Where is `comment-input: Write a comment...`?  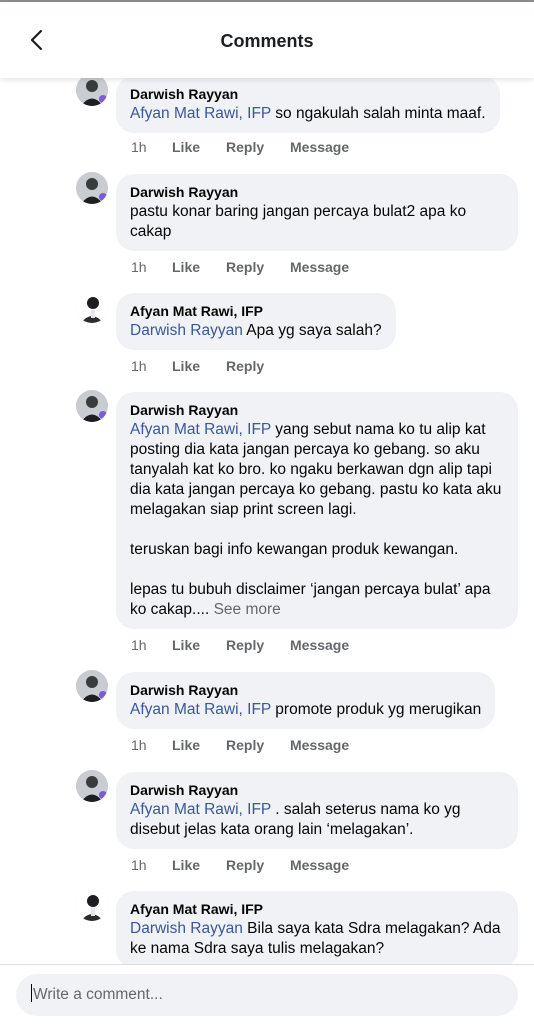
comment-input: Write a comment... is located at coordinates (267, 995).